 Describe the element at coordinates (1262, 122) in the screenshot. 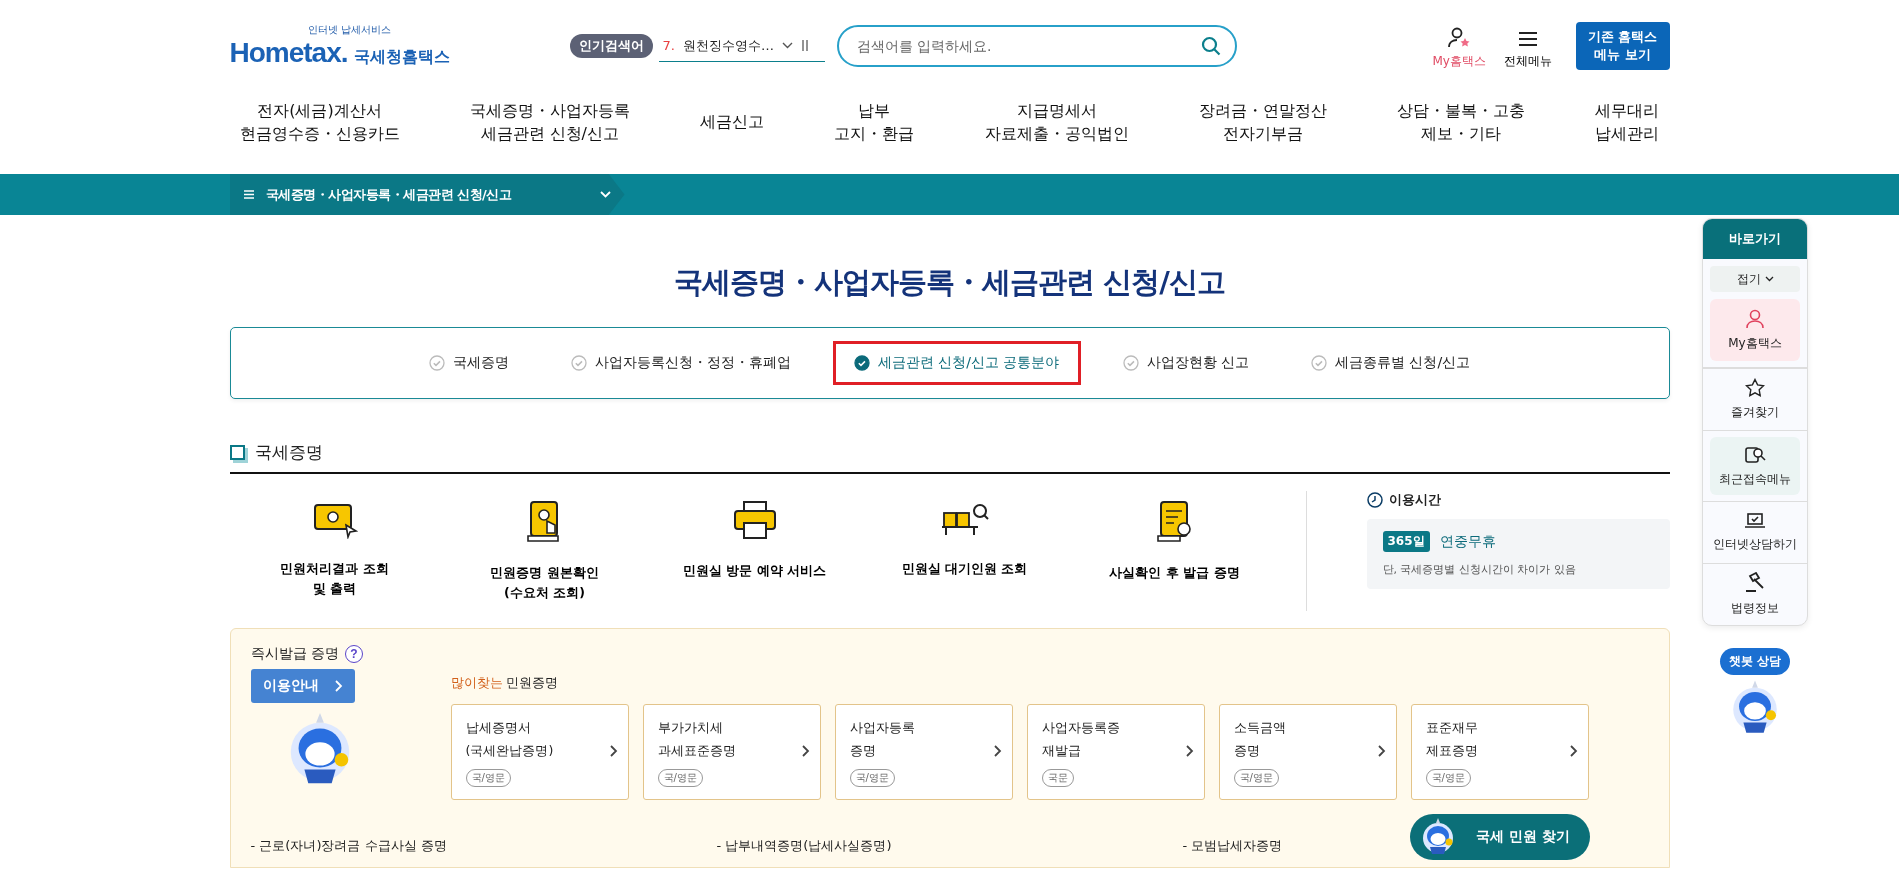

I see `nav-menu-item: 장려금・연말정산 전자기부금` at that location.